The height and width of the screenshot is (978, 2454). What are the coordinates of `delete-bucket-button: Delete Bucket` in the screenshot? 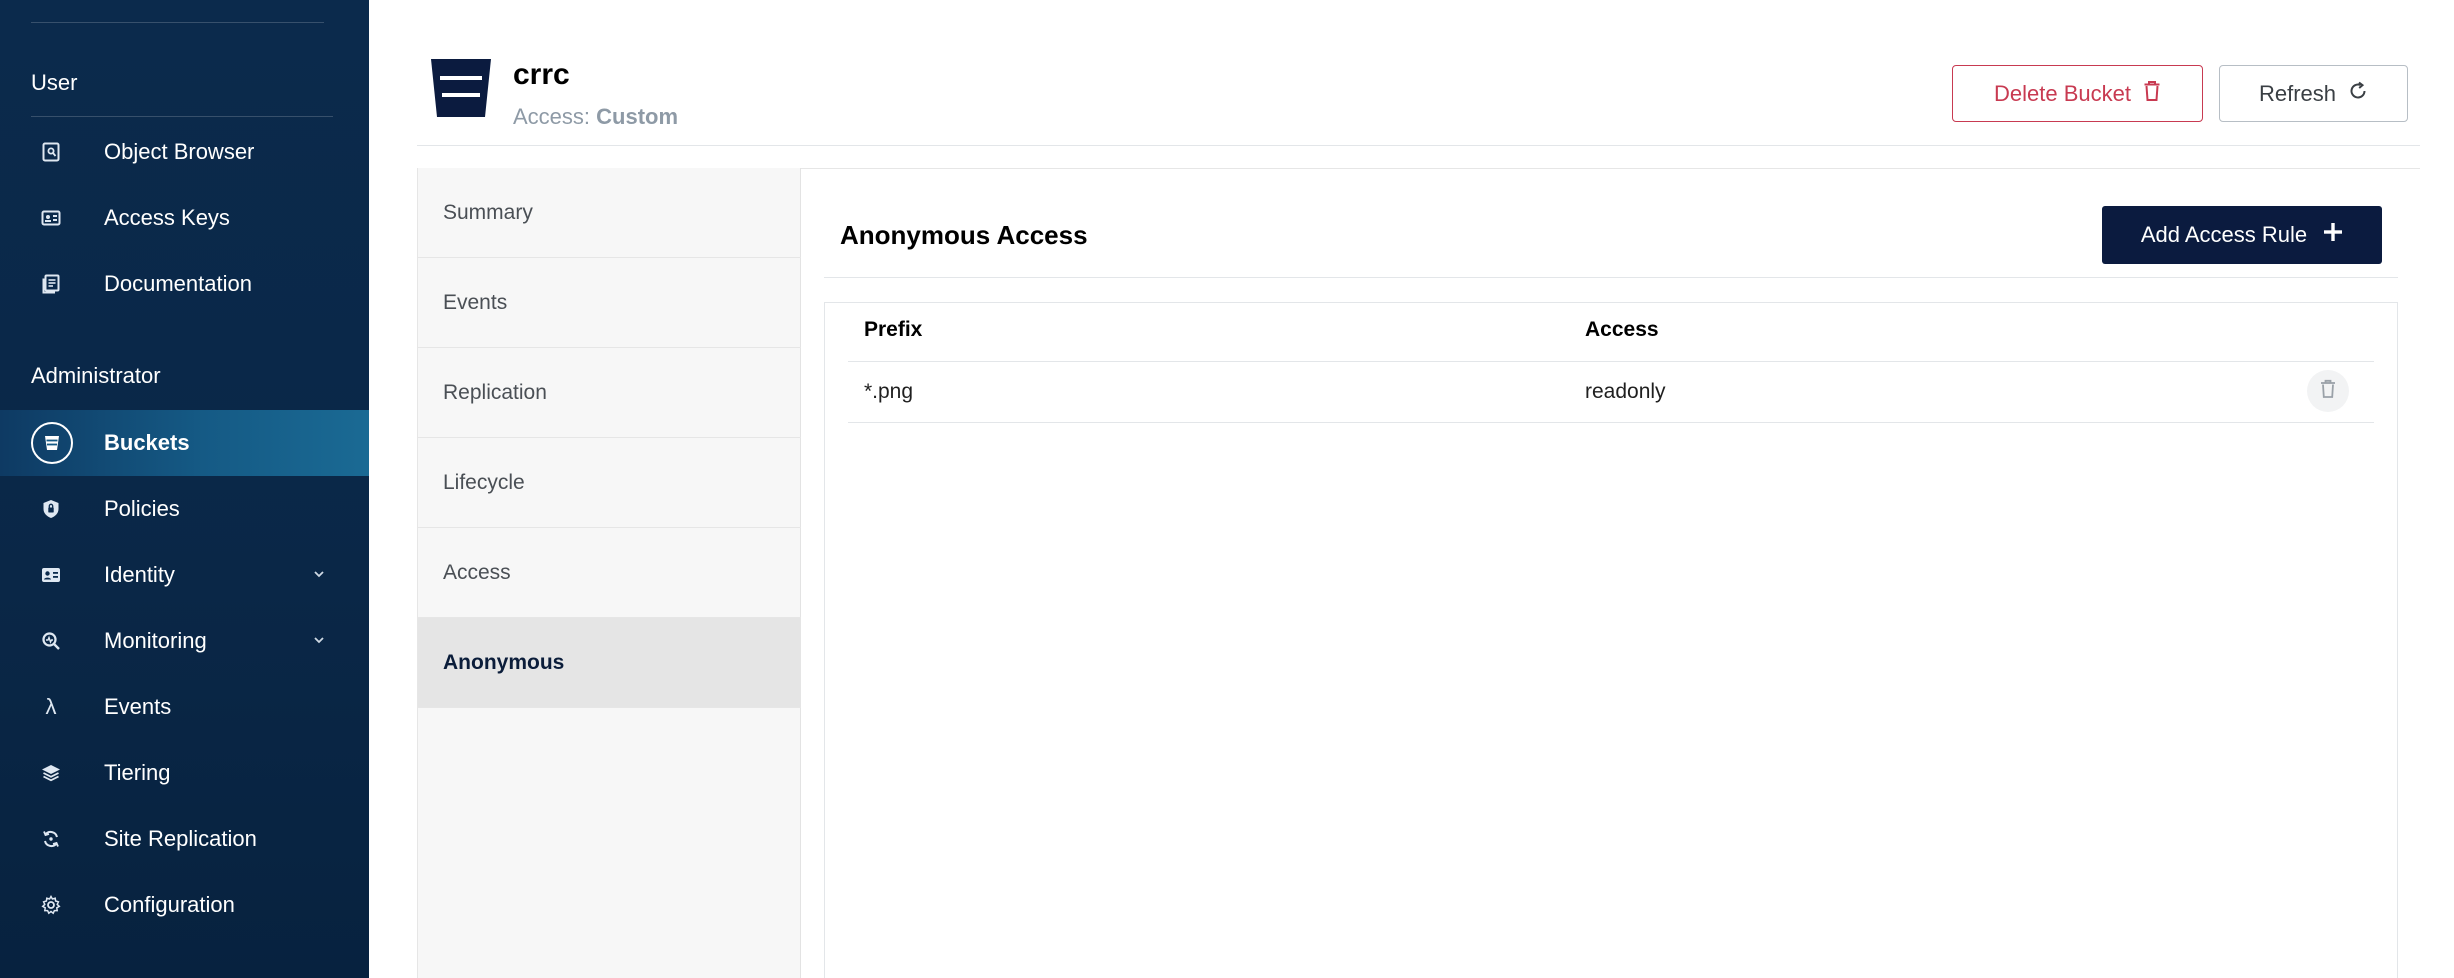 It's located at (2077, 93).